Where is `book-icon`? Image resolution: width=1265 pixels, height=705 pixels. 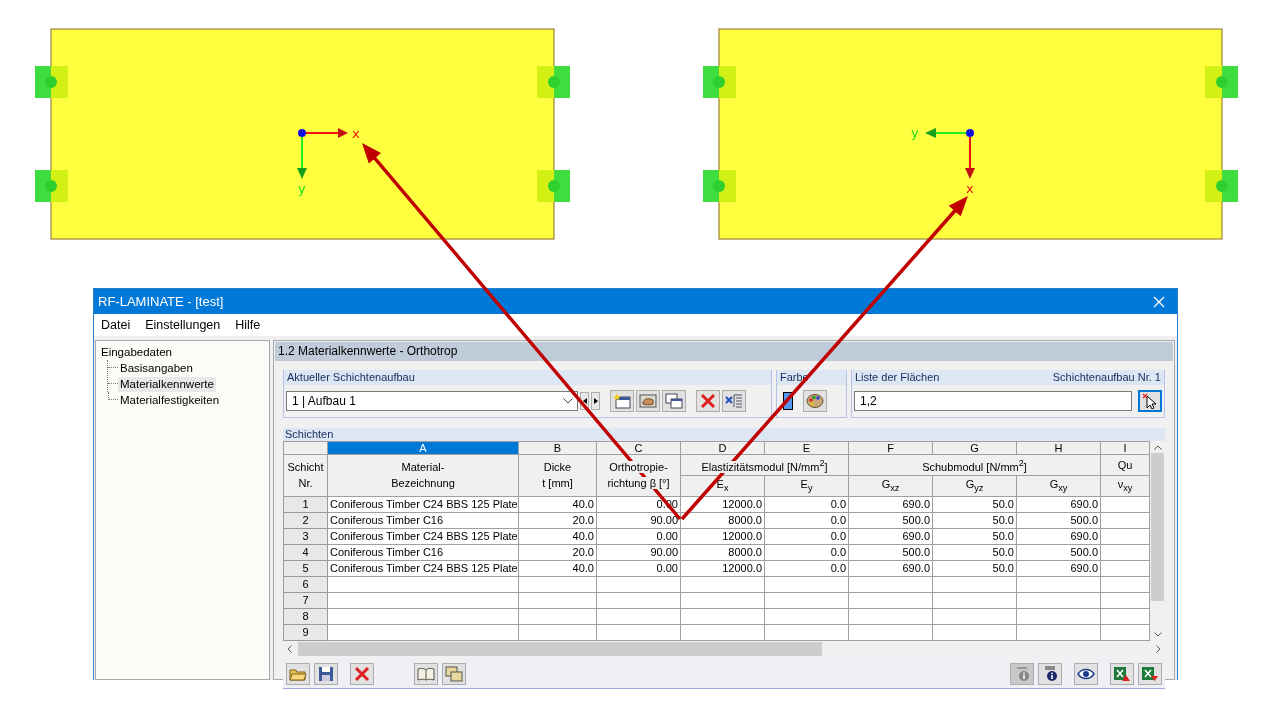
book-icon is located at coordinates (426, 673).